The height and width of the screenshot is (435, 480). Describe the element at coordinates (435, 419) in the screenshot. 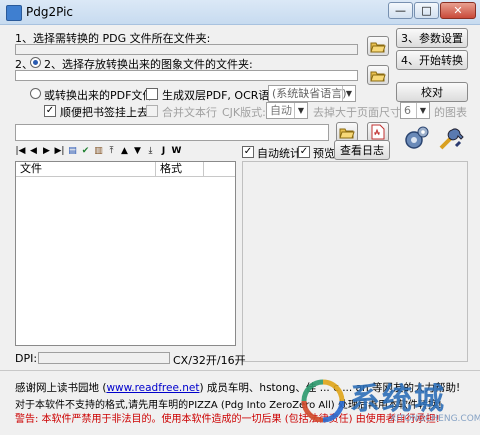

I see `watermark-subtext: XITONGCHENG.COM` at that location.